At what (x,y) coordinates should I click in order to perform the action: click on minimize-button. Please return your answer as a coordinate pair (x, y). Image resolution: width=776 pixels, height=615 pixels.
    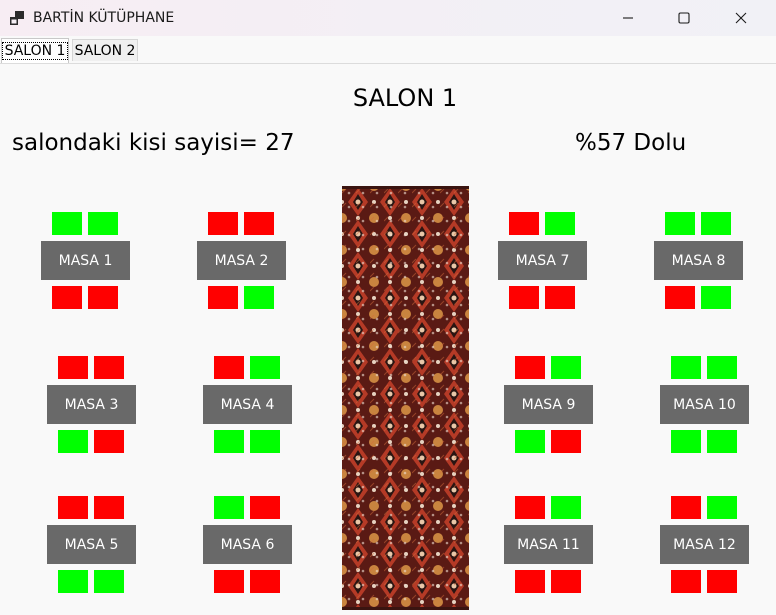
    Looking at the image, I should click on (628, 18).